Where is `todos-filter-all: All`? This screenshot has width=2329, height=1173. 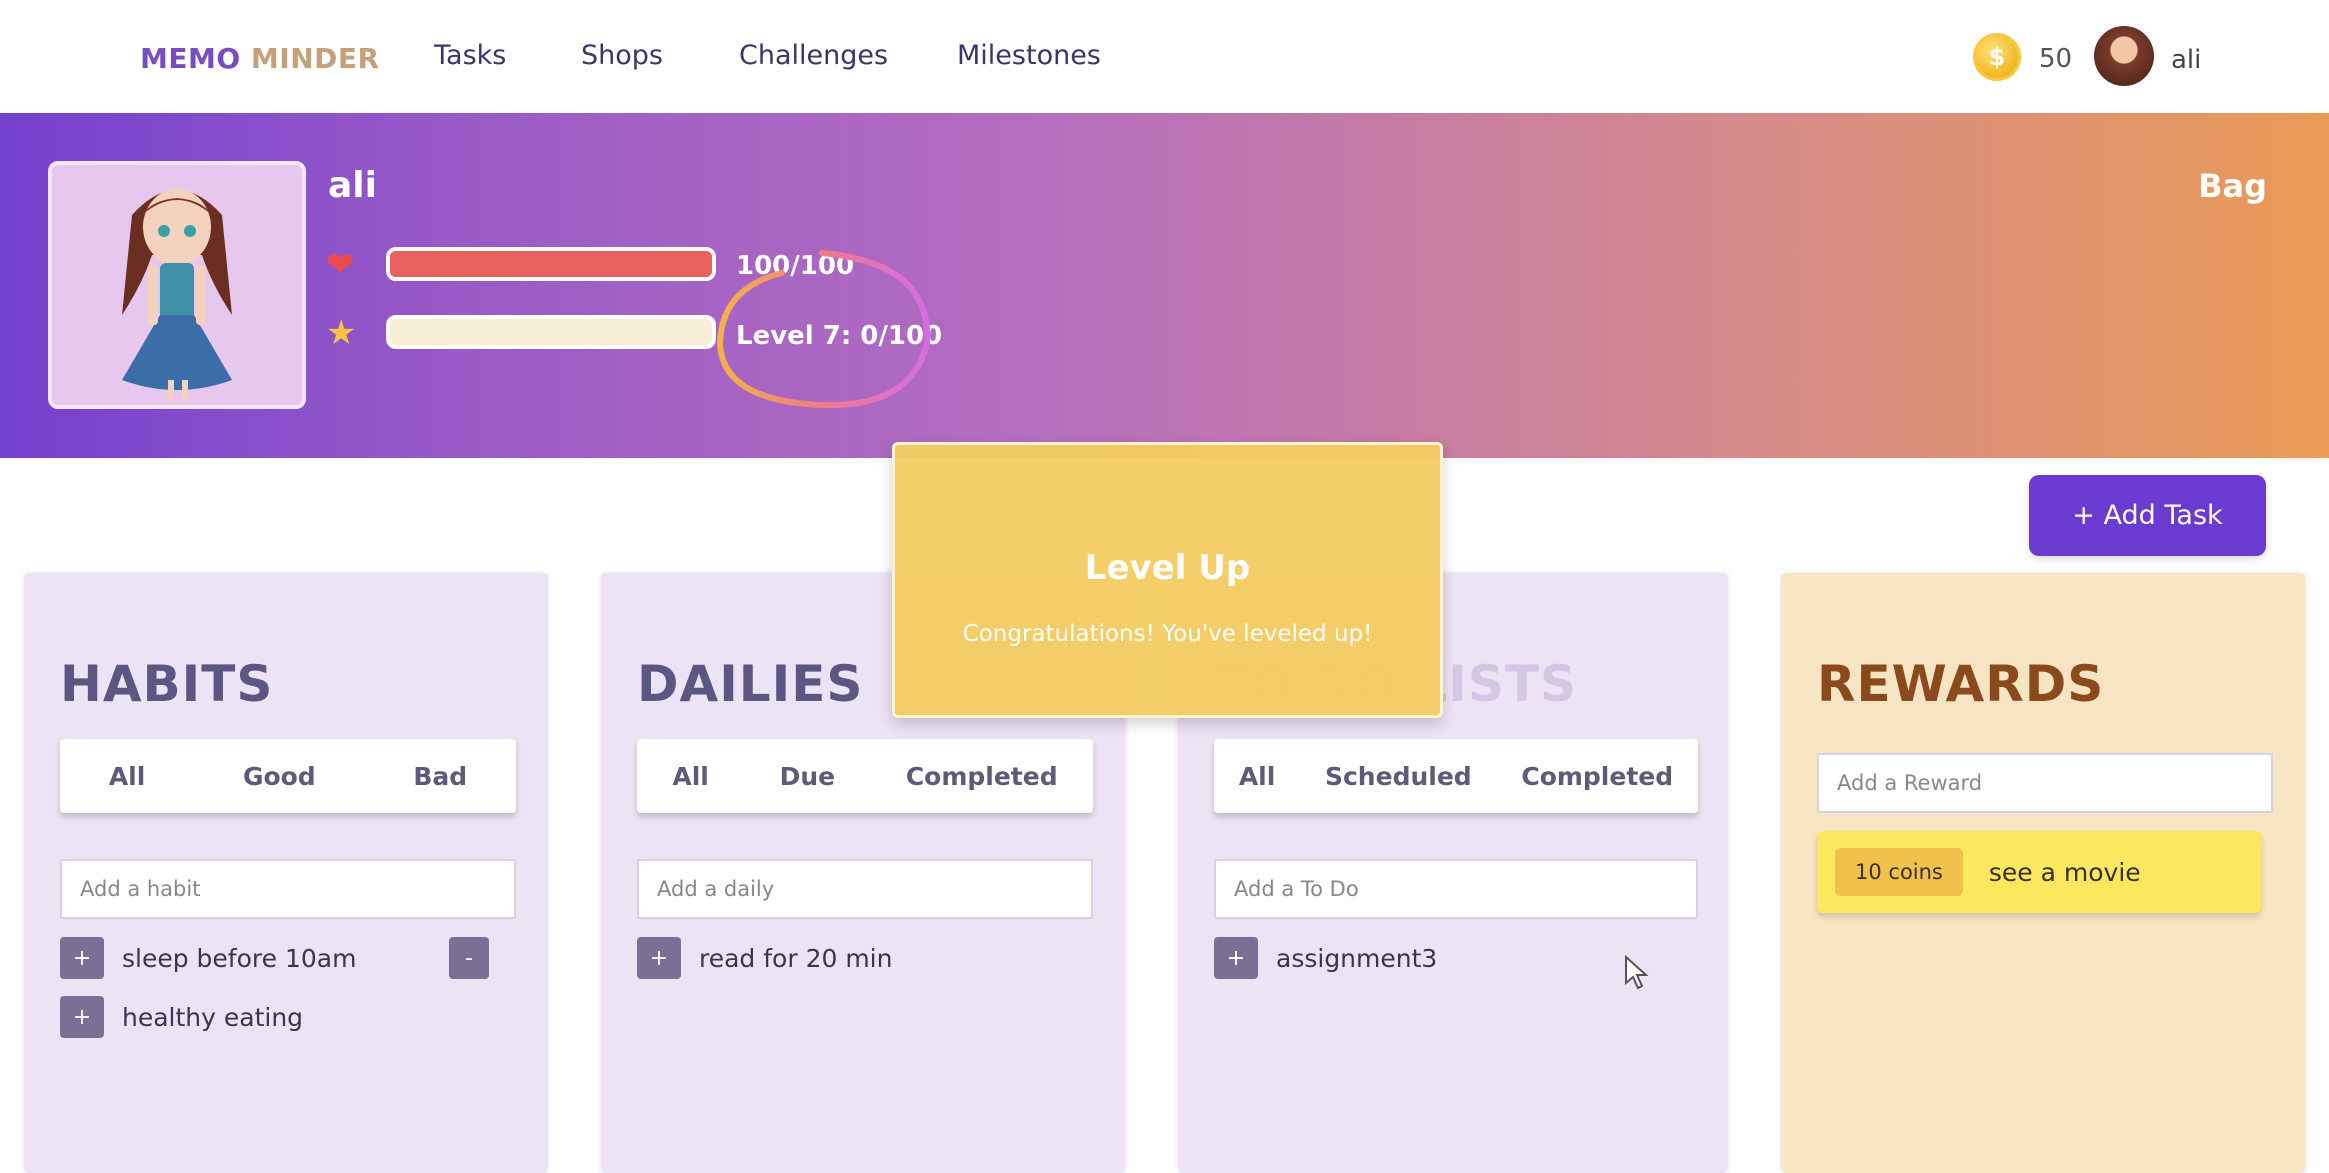
todos-filter-all: All is located at coordinates (1257, 776).